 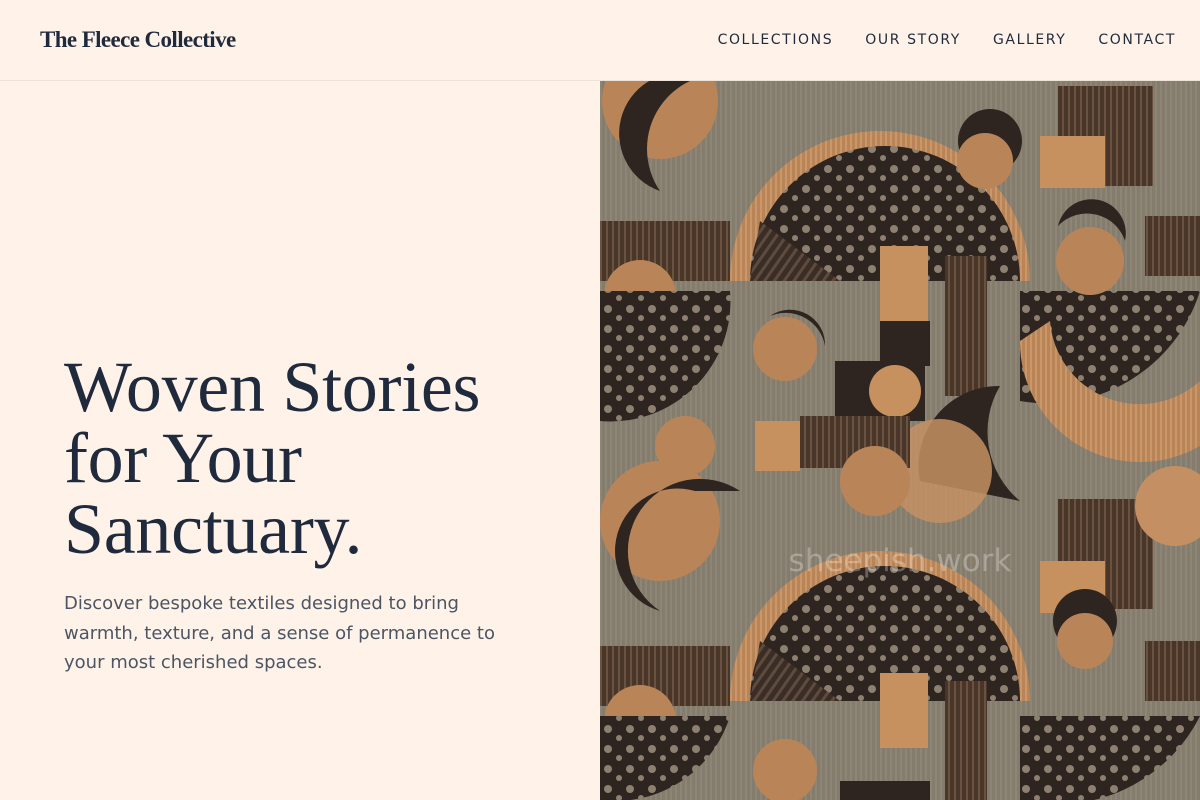 I want to click on hero-headline: Woven Stories for Your Sanctuary., so click(x=304, y=458).